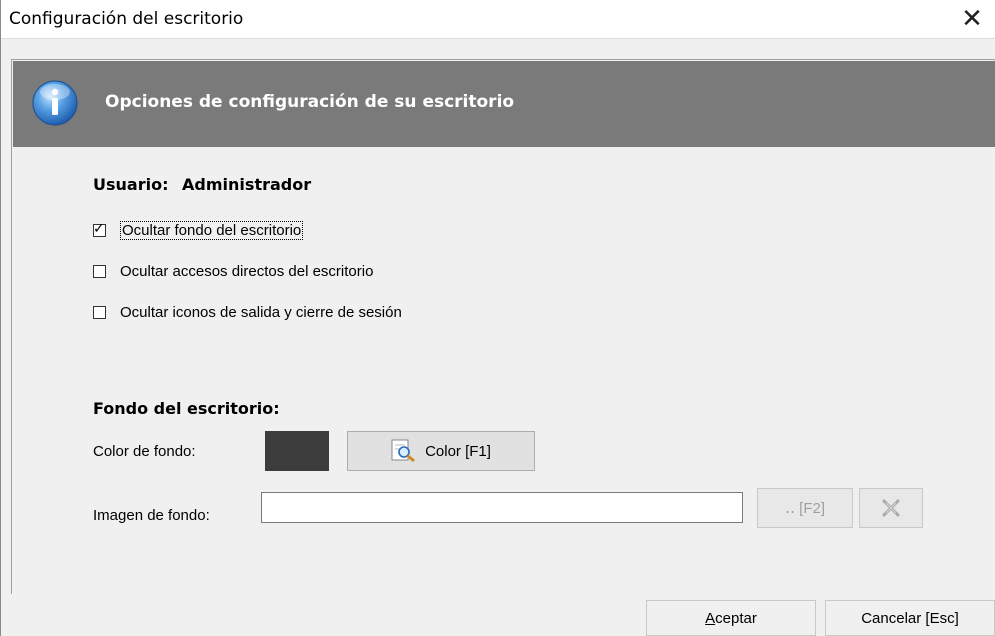  Describe the element at coordinates (502, 507) in the screenshot. I see `image-path-input` at that location.